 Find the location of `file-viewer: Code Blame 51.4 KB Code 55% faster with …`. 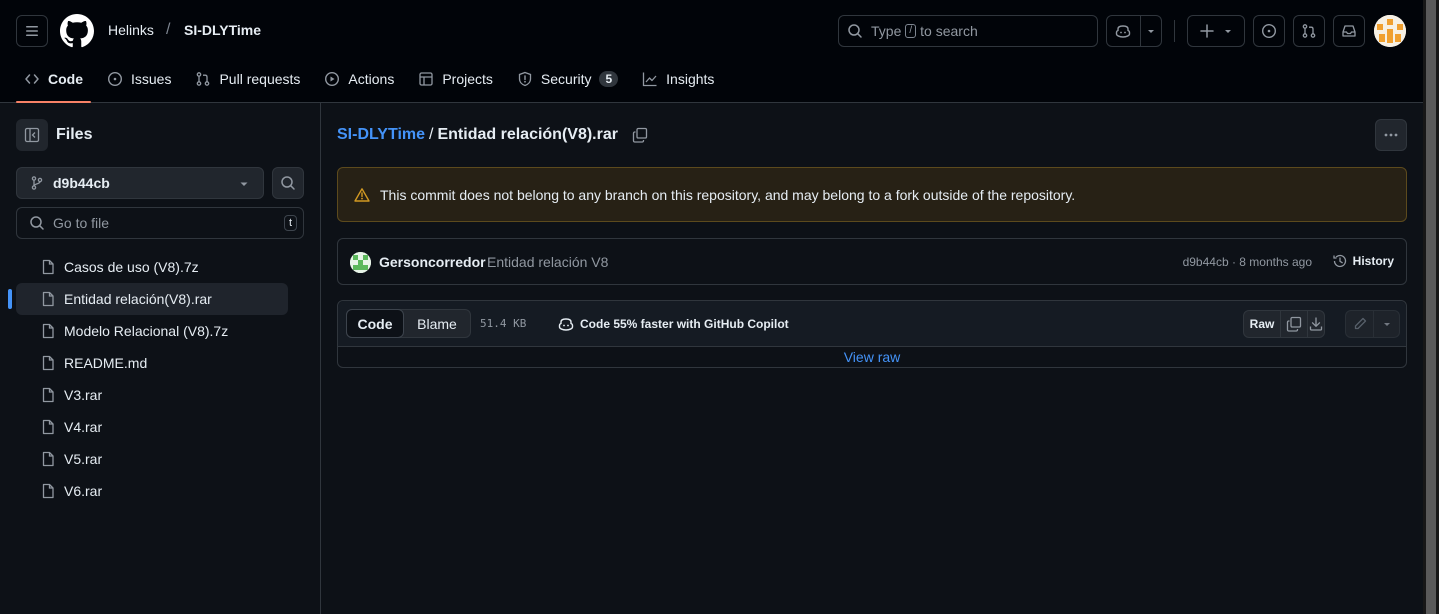

file-viewer: Code Blame 51.4 KB Code 55% faster with … is located at coordinates (872, 334).